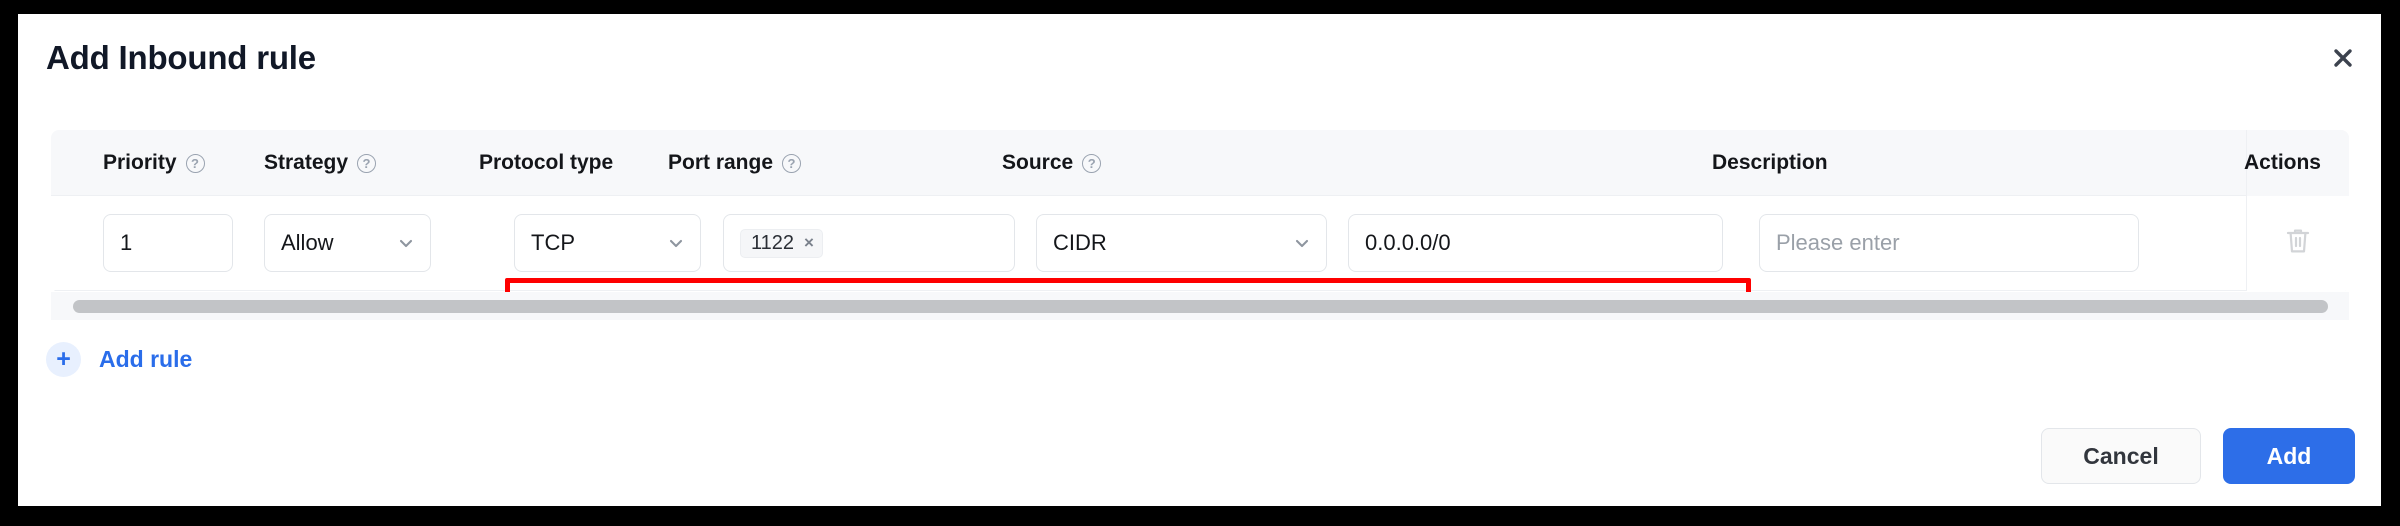 This screenshot has height=526, width=2400. I want to click on cancel-button: Cancel, so click(2121, 456).